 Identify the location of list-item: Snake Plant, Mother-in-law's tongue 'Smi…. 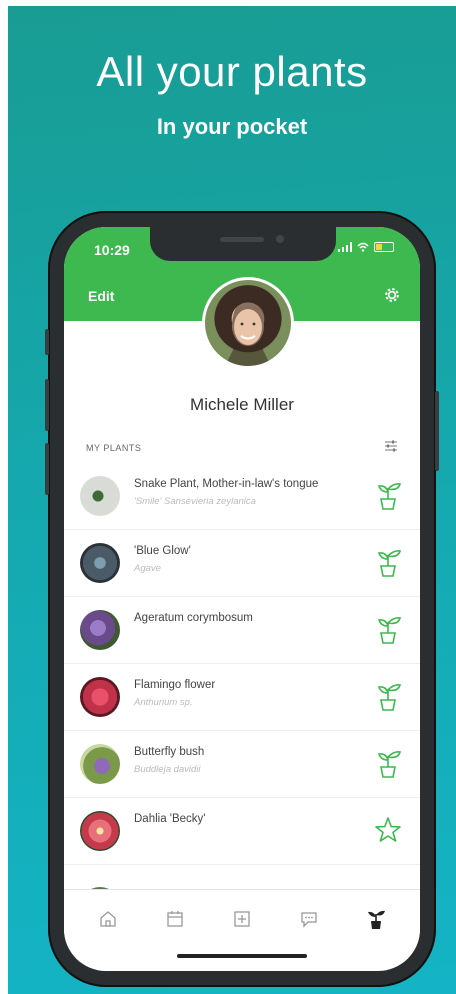
(242, 496).